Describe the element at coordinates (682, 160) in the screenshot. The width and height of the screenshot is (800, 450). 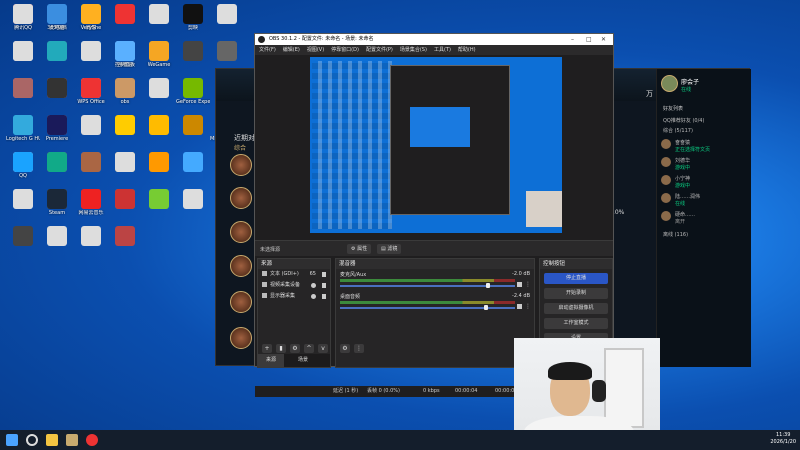
I see `friend-name: 刘德华` at that location.